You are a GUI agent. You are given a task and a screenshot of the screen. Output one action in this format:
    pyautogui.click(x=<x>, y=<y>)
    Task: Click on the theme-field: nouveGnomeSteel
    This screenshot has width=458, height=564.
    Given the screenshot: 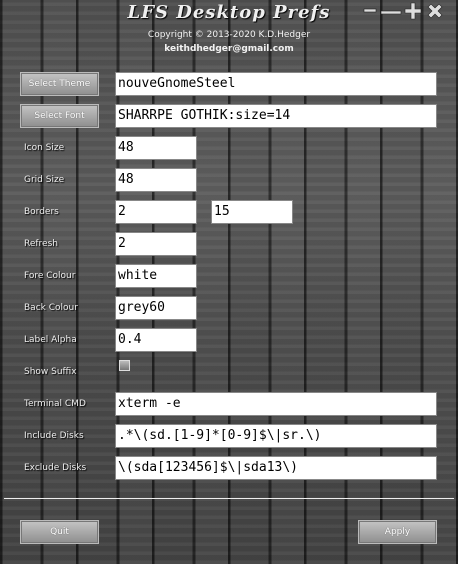 What is the action you would take?
    pyautogui.click(x=276, y=84)
    